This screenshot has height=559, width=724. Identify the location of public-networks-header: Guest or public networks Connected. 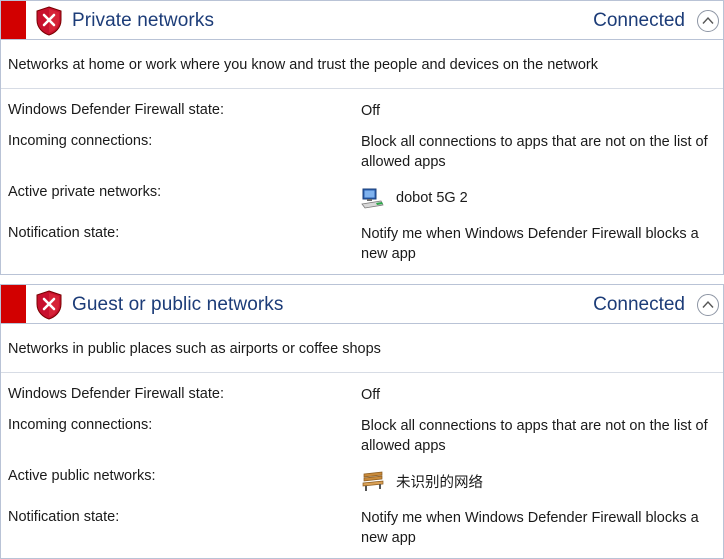
(362, 304).